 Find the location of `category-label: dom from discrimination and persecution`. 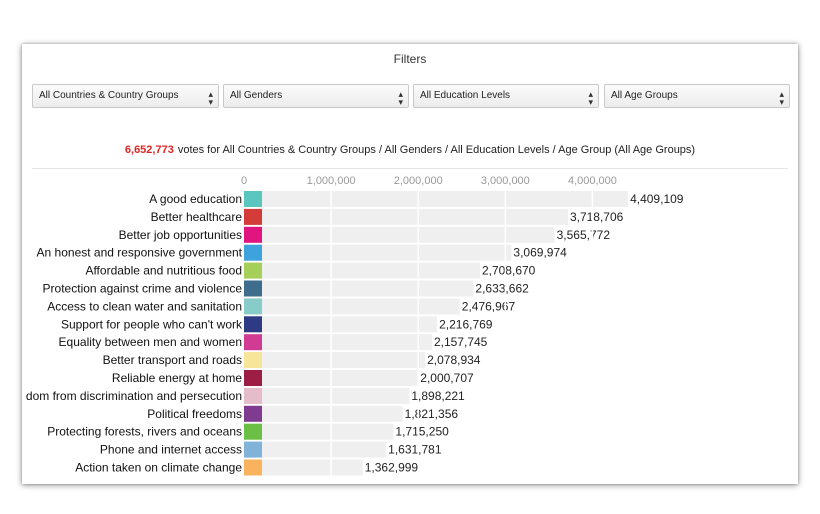

category-label: dom from discrimination and persecution is located at coordinates (134, 396).